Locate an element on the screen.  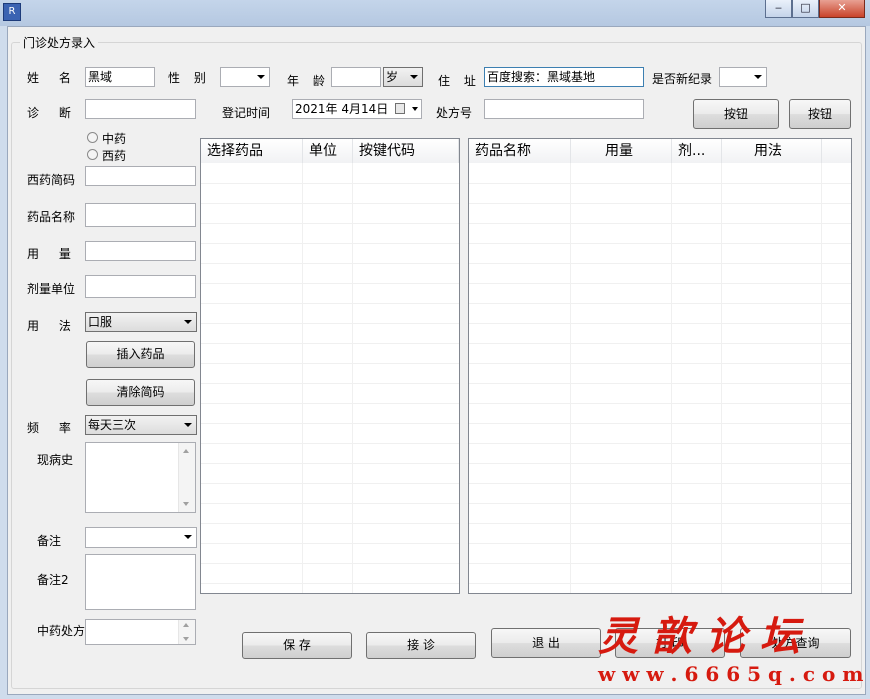
calendar-icon is located at coordinates (400, 108).